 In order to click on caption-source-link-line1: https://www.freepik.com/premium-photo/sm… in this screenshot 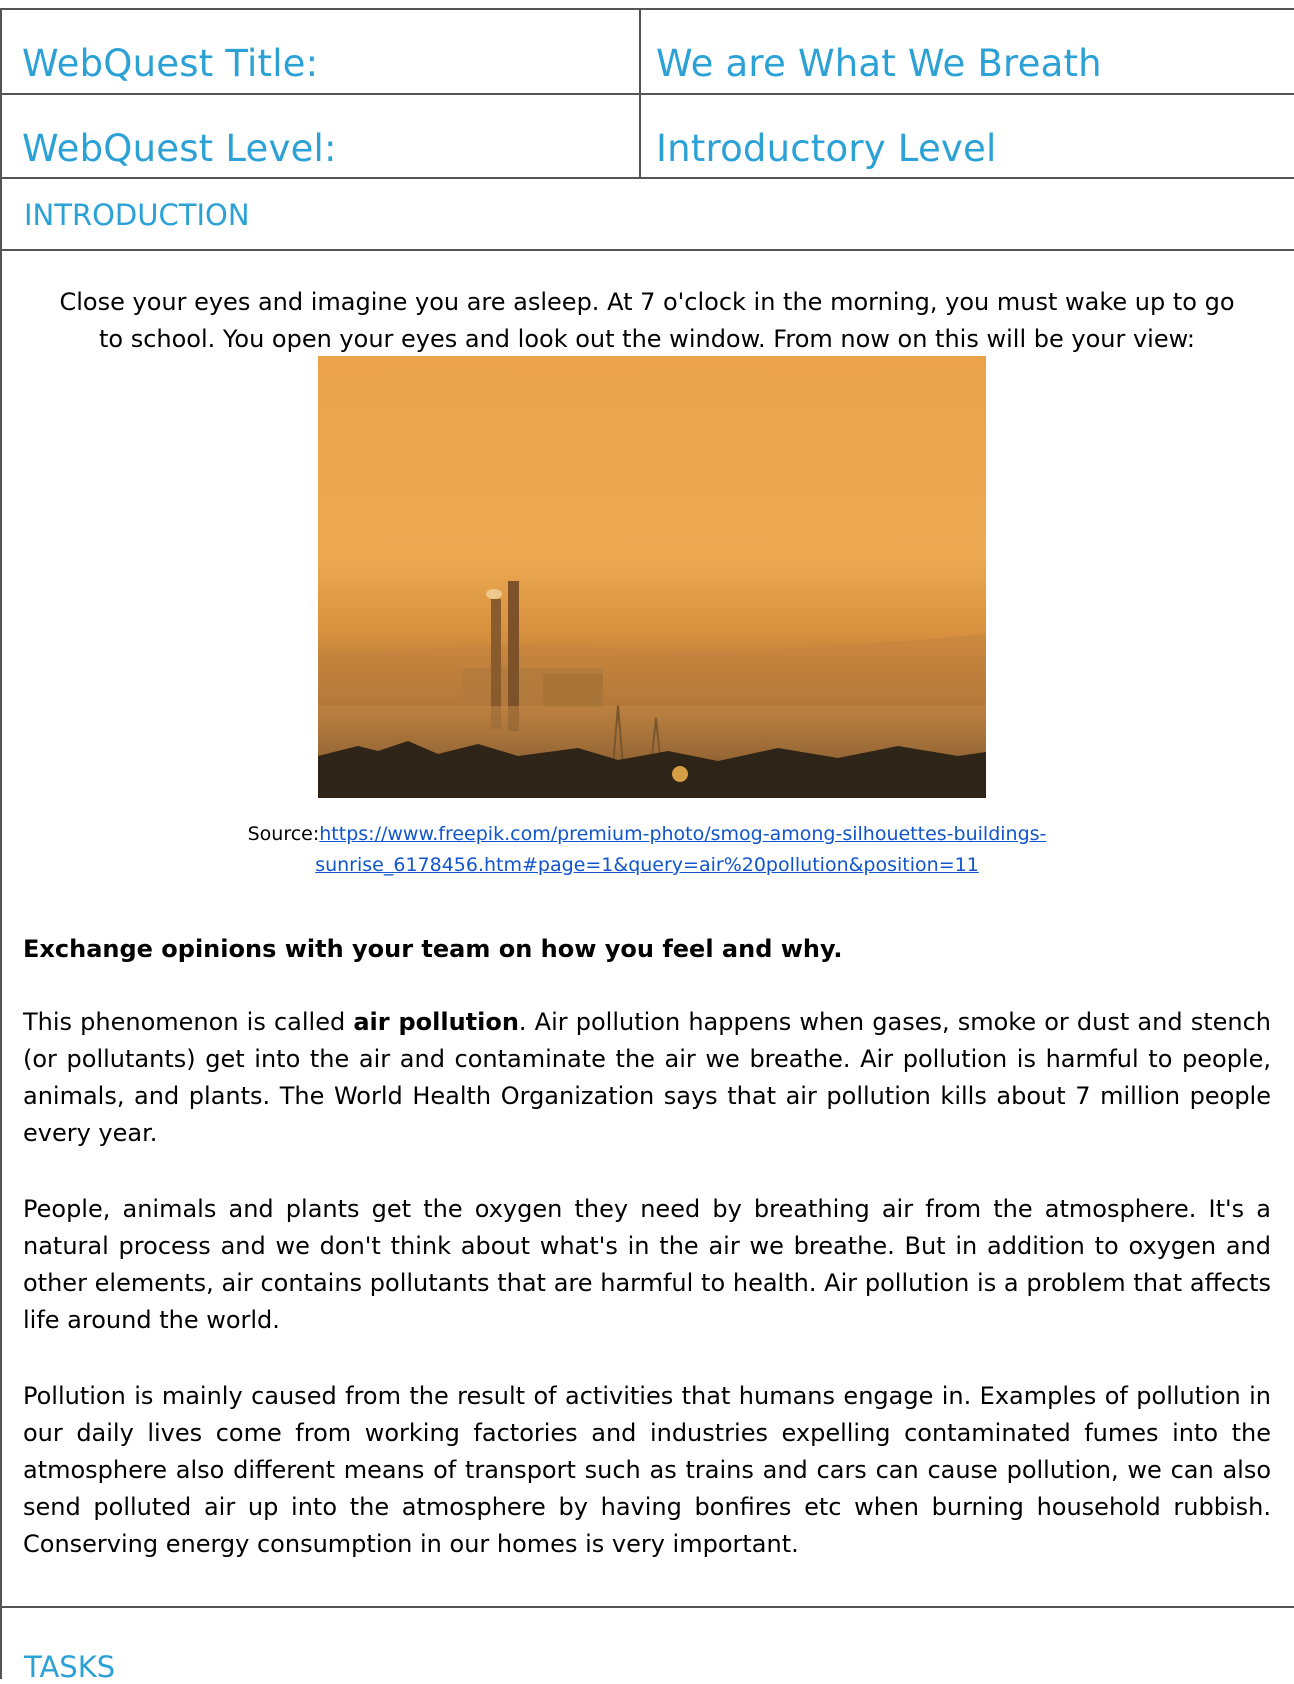, I will do `click(682, 834)`.